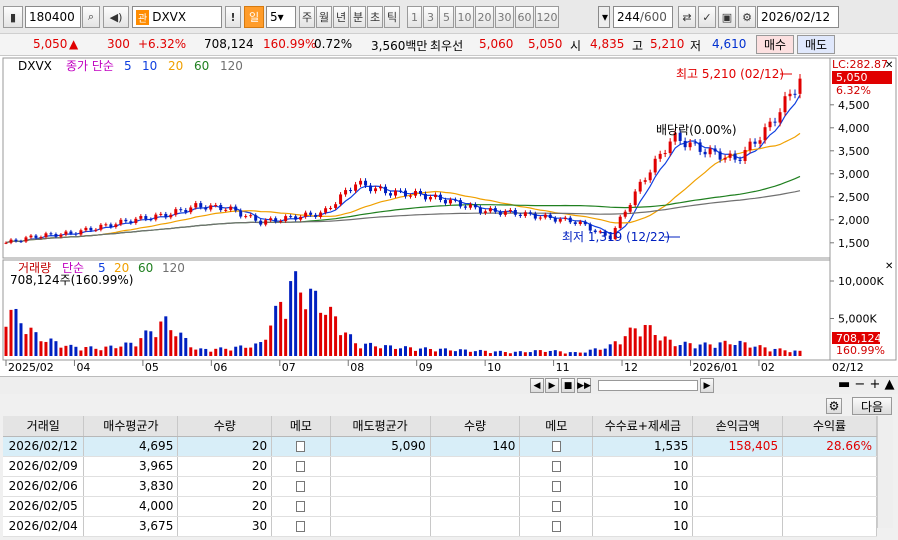  I want to click on col-header-9: 수익률, so click(829, 426).